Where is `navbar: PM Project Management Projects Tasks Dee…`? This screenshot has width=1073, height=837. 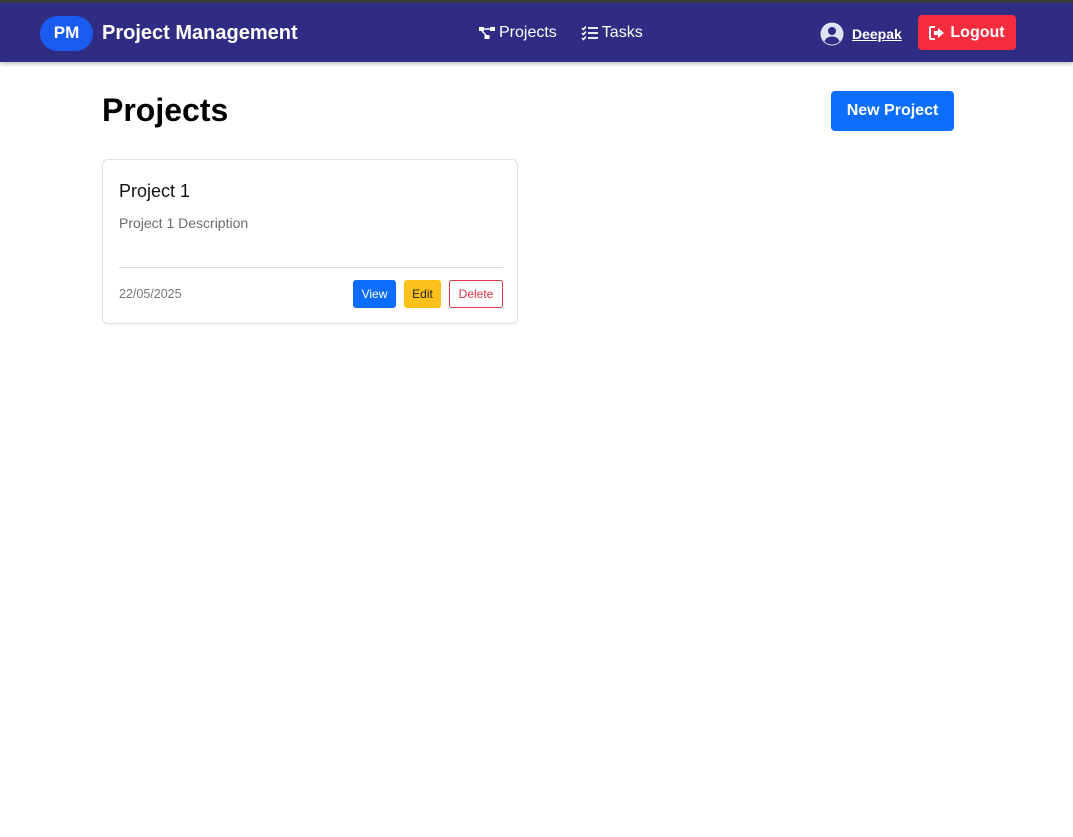
navbar: PM Project Management Projects Tasks Dee… is located at coordinates (536, 32).